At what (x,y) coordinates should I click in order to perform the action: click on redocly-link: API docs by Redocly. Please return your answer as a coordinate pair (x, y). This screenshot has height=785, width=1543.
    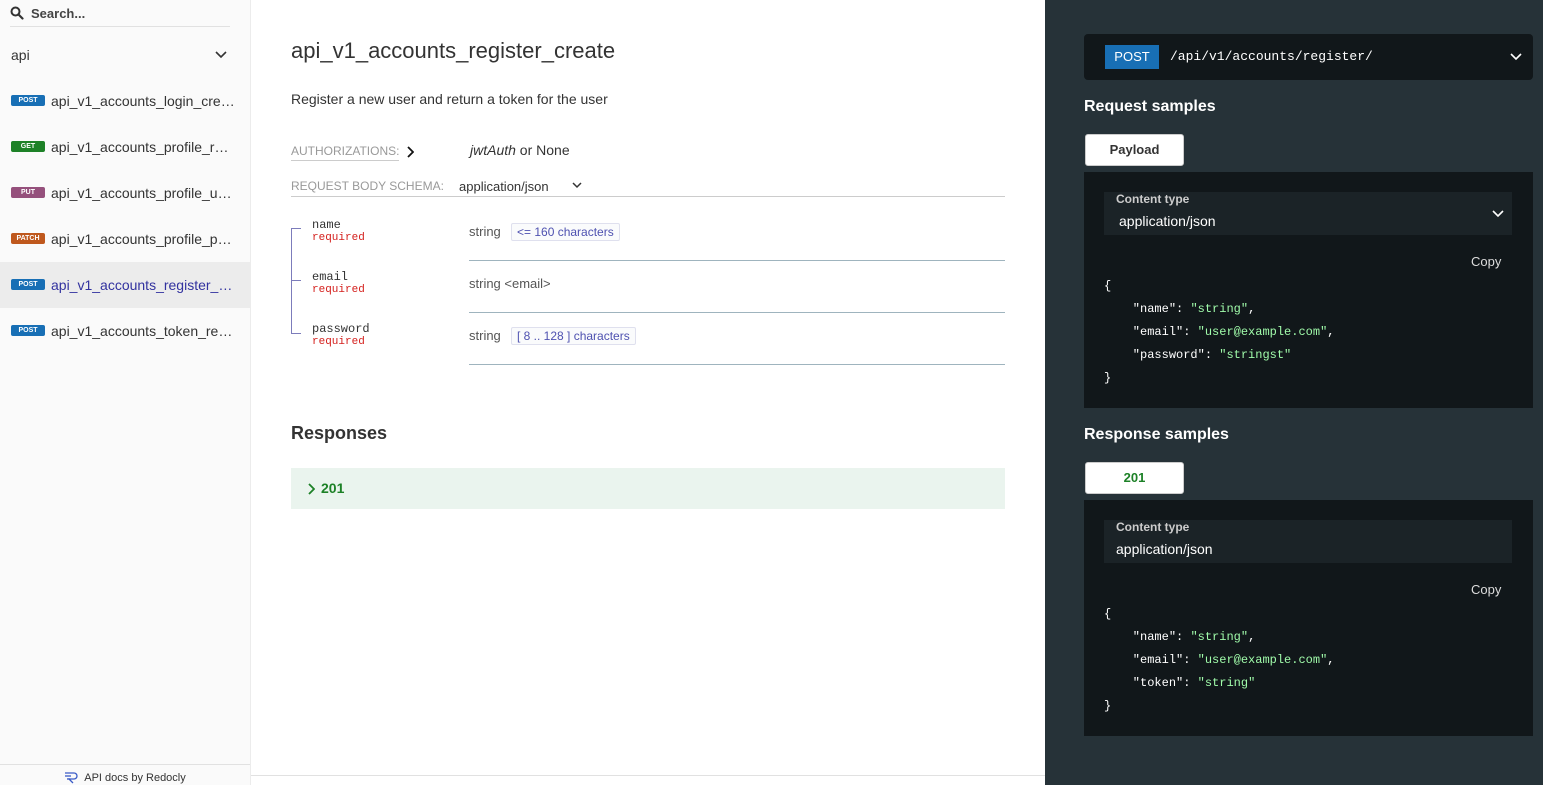
    Looking at the image, I should click on (125, 777).